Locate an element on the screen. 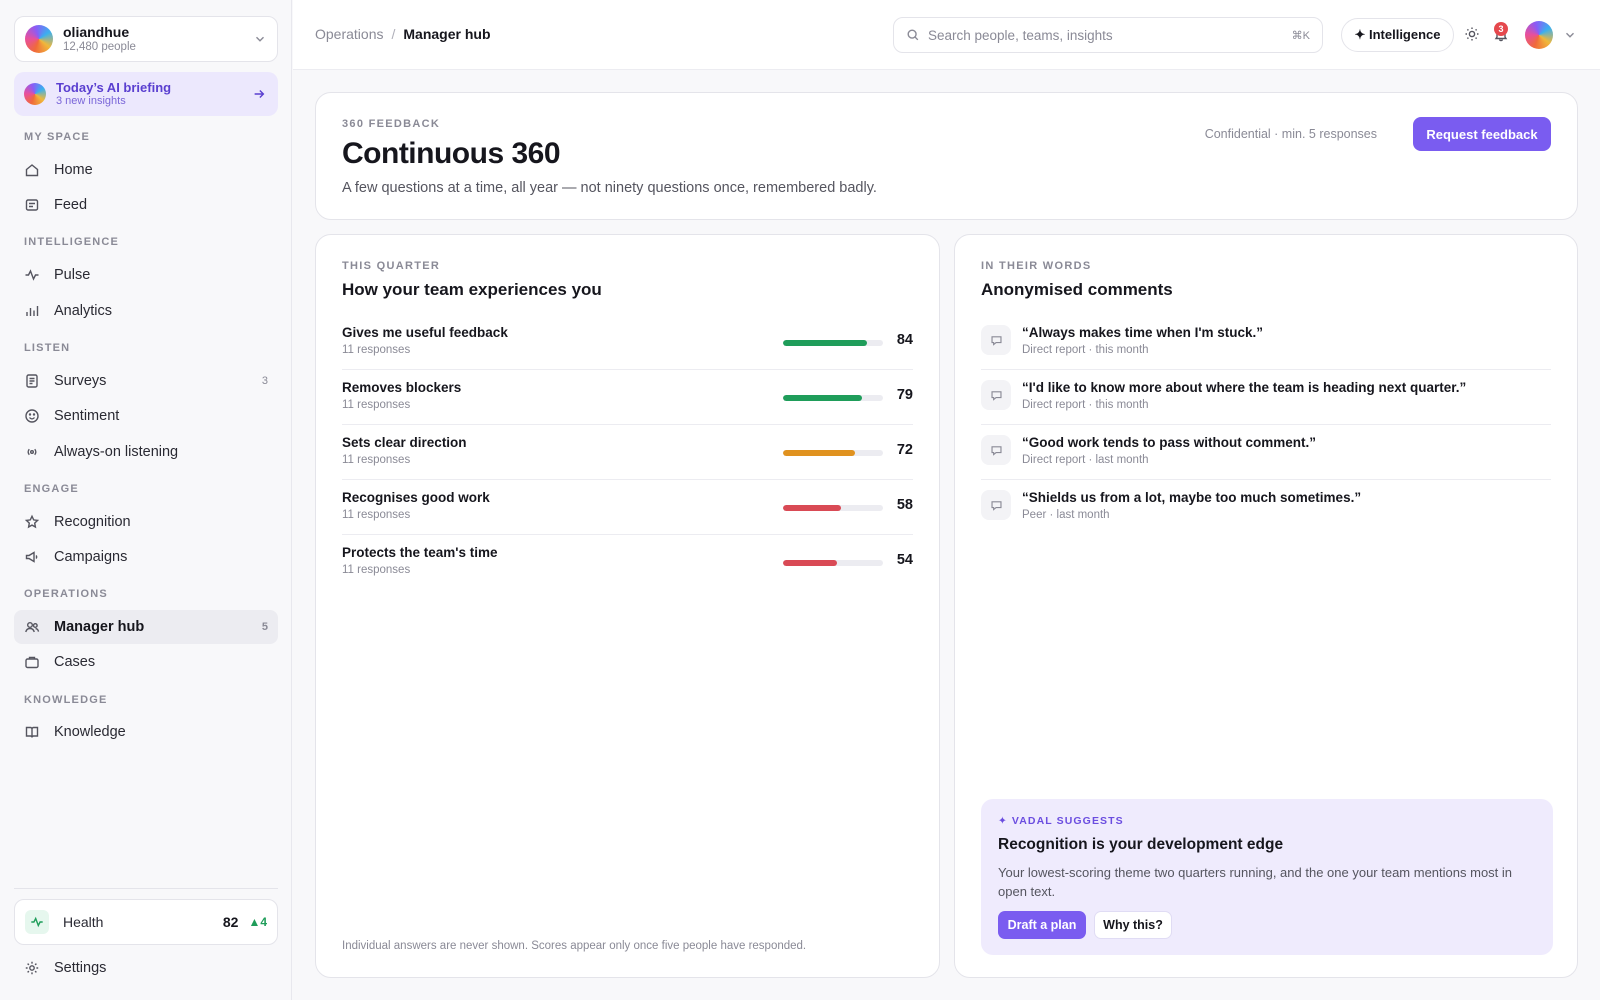 The image size is (1600, 1000). score-row: Recognises good work 11 responses 58 is located at coordinates (627, 507).